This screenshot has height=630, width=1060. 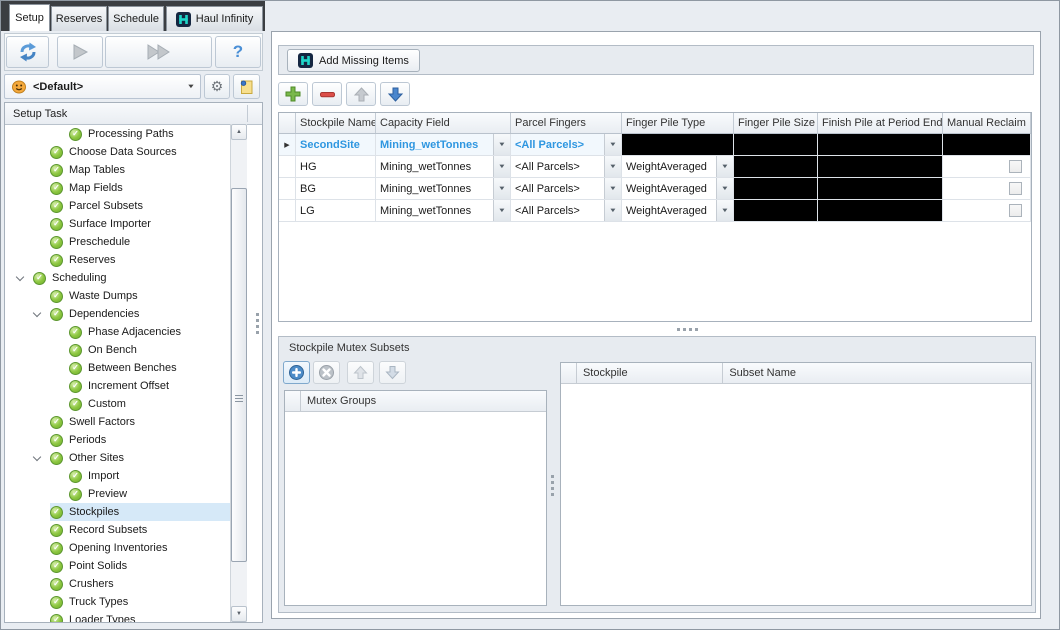 I want to click on tree-item-processing-paths: ✓ Processing Paths, so click(x=118, y=134).